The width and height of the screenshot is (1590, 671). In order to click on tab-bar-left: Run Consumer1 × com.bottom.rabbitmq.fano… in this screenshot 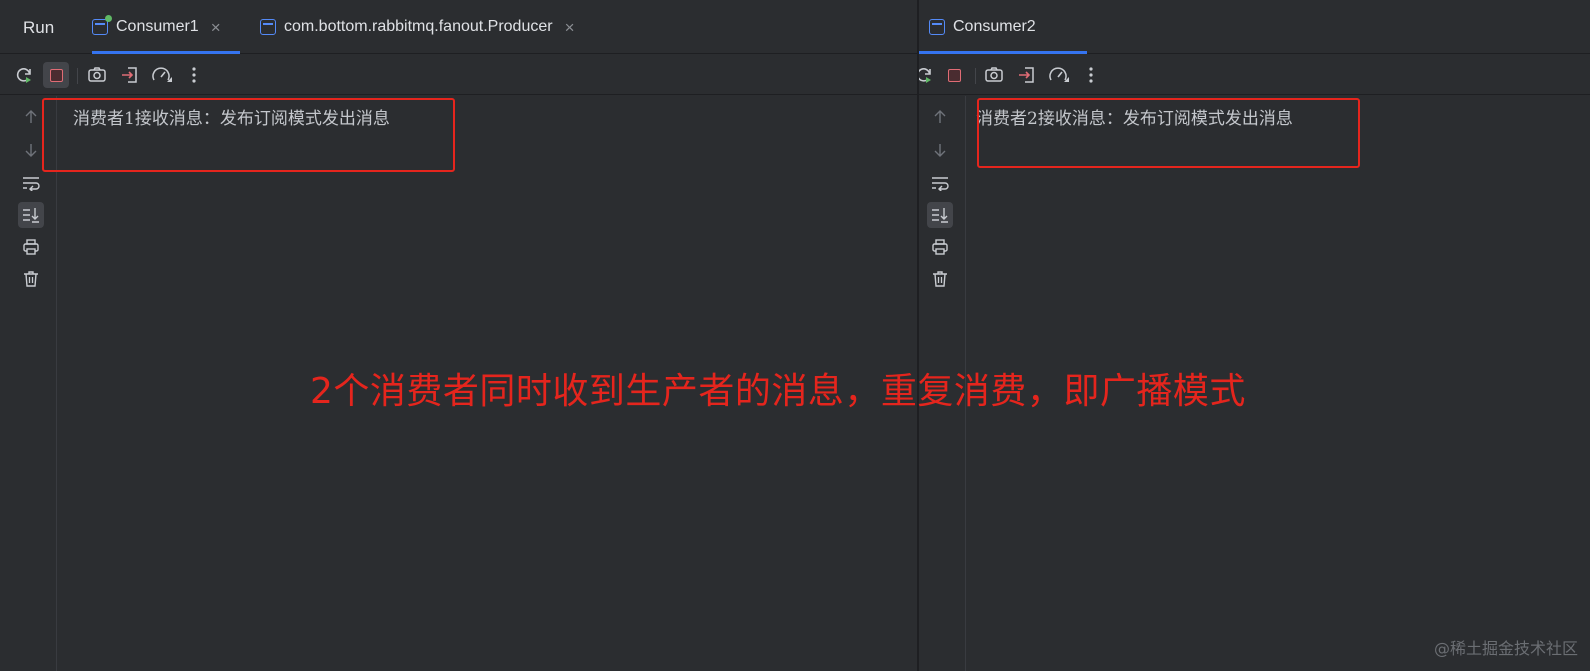, I will do `click(458, 27)`.